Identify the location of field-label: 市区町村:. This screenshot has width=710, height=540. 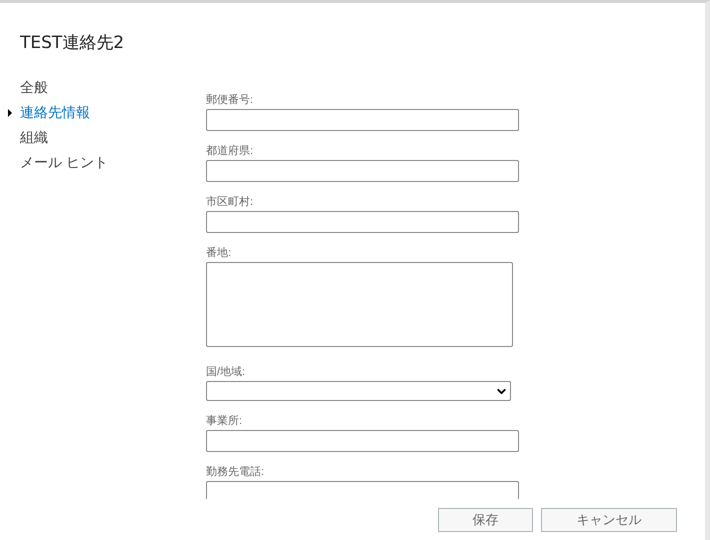
(230, 202).